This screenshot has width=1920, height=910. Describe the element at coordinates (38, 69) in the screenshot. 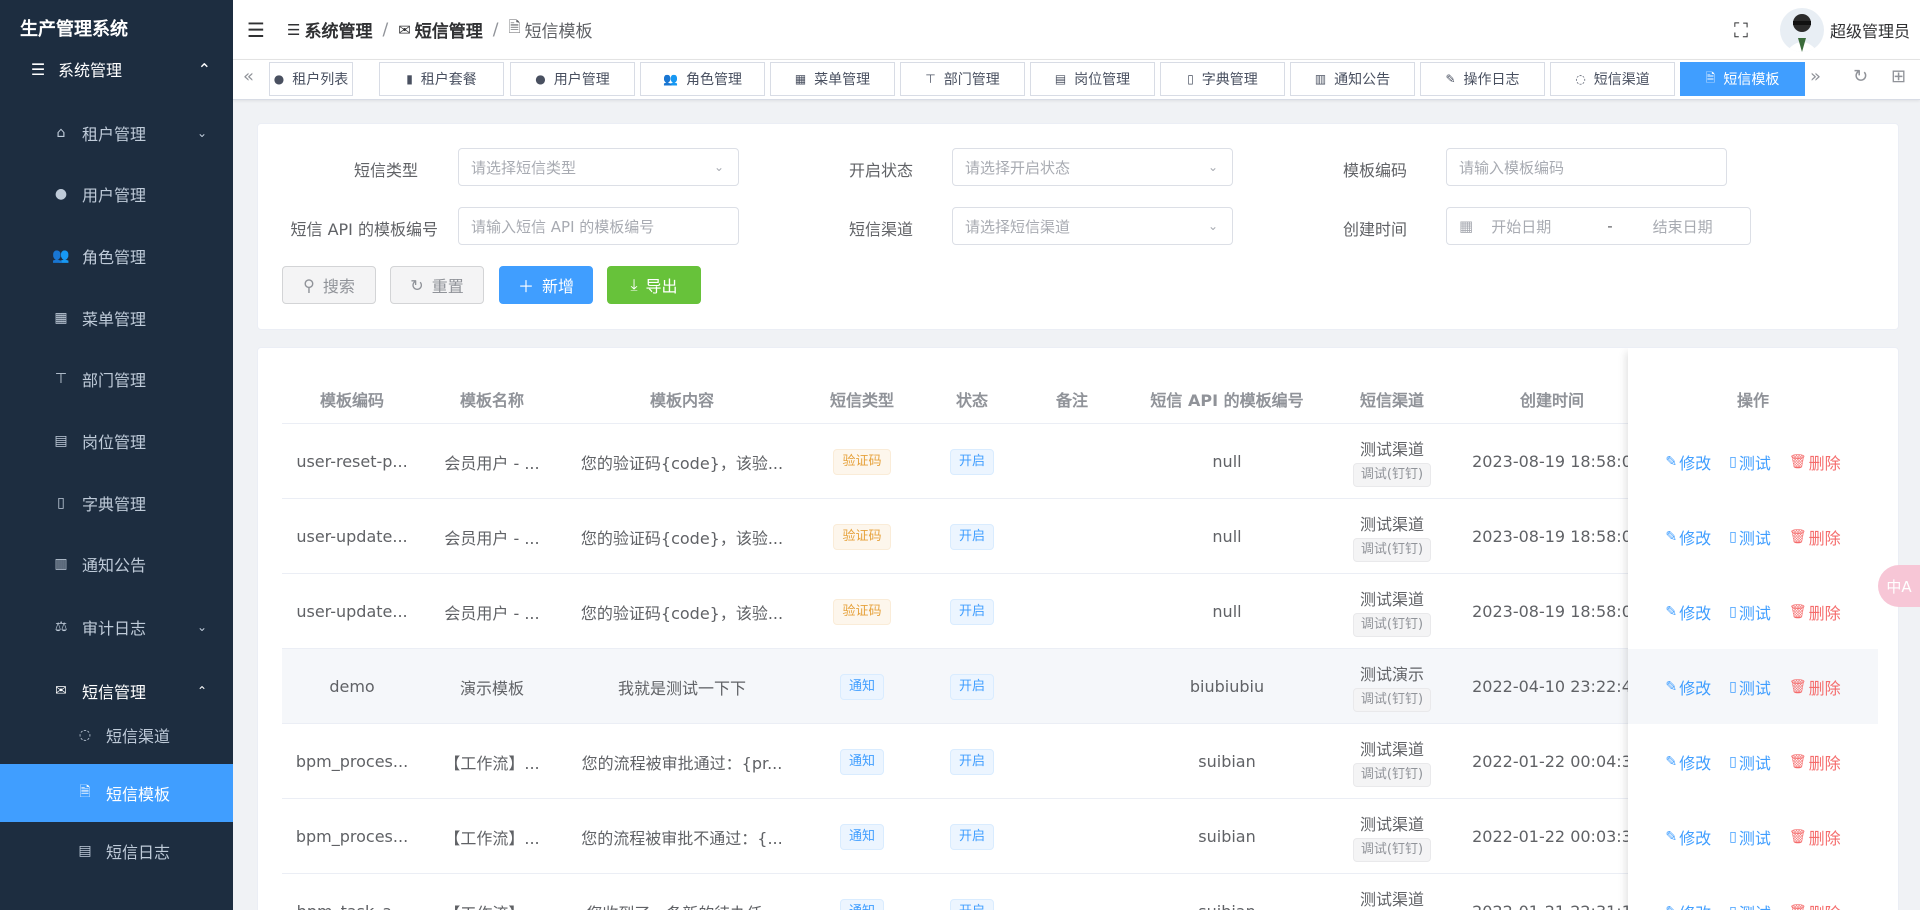

I see `list-icon: ☰` at that location.